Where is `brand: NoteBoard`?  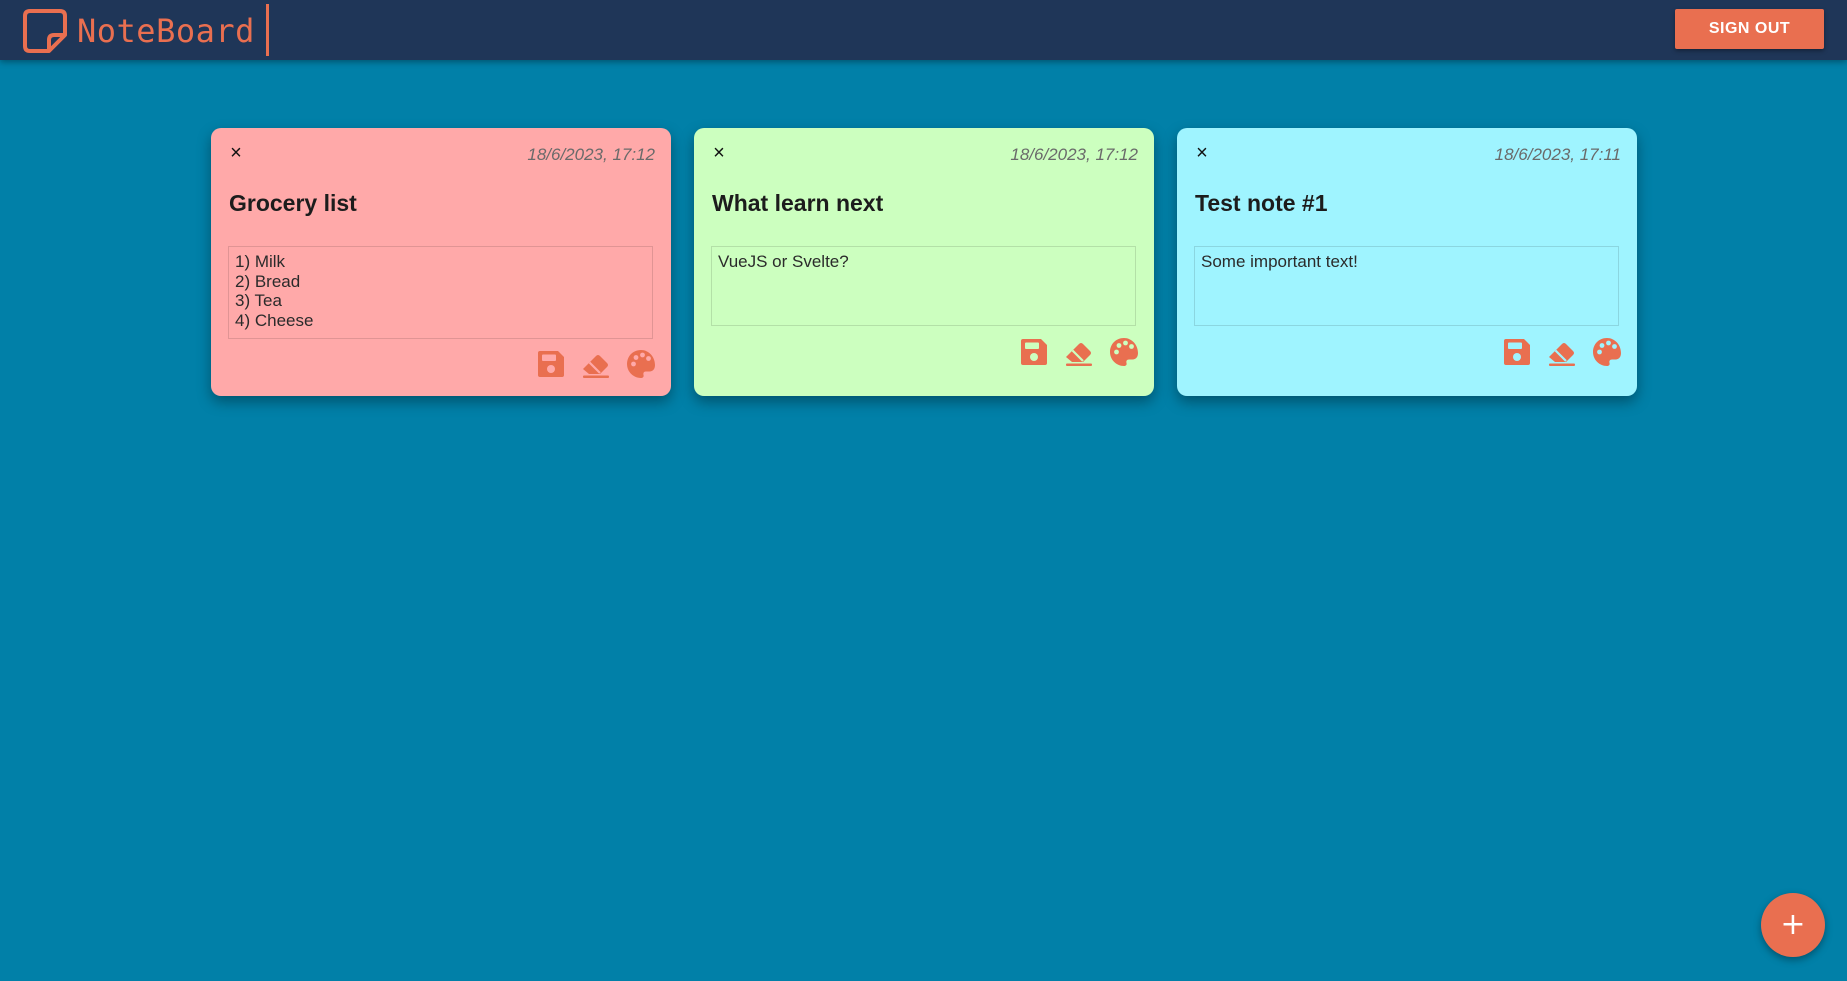
brand: NoteBoard is located at coordinates (138, 31).